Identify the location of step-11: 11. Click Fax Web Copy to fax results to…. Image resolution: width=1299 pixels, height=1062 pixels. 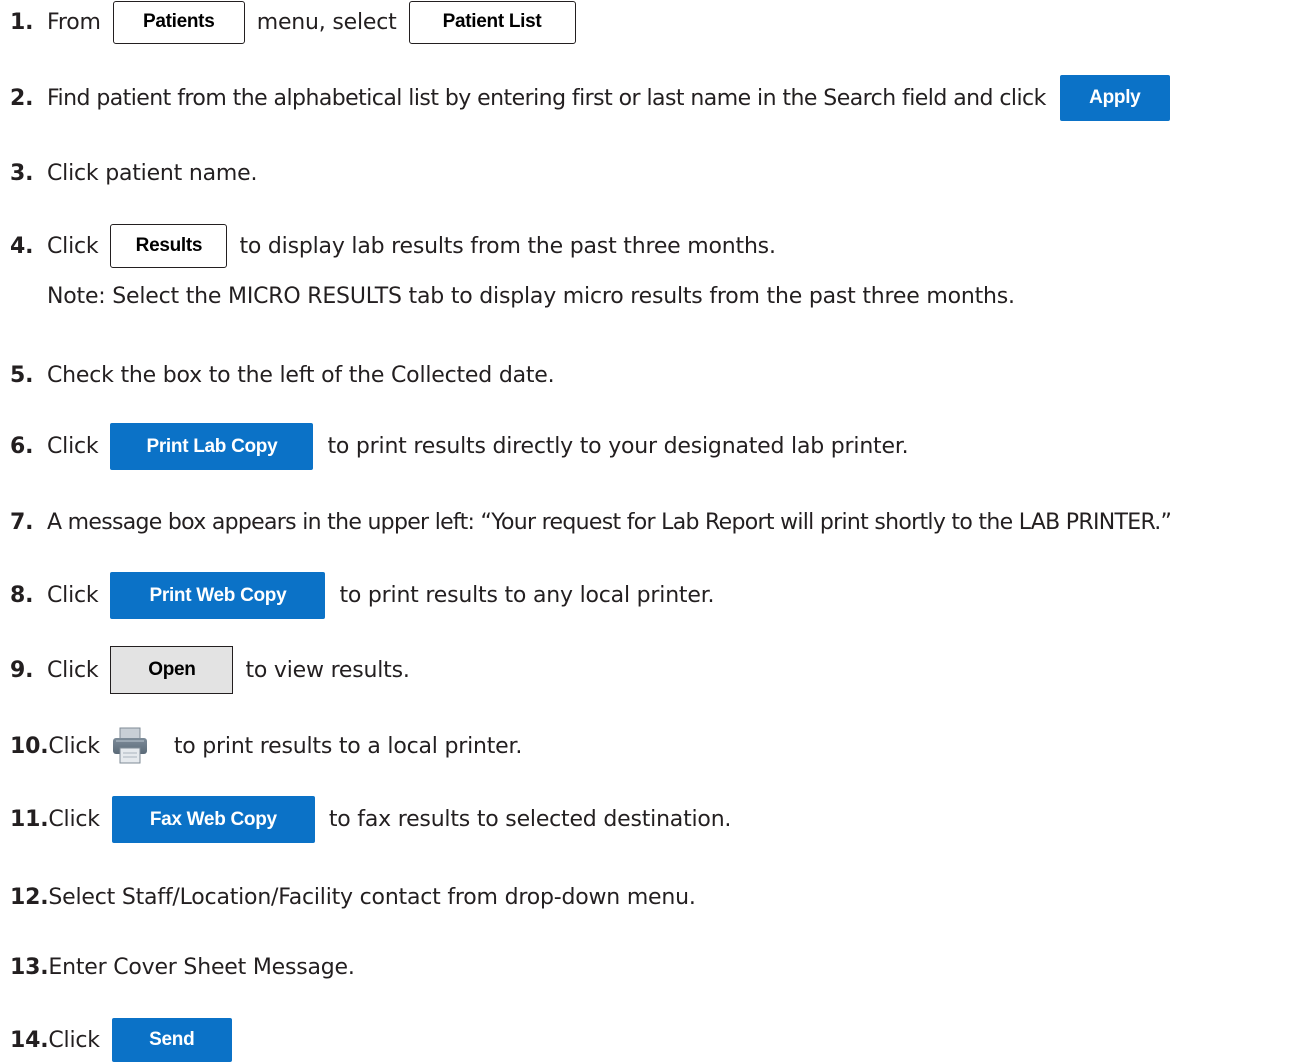
(370, 819).